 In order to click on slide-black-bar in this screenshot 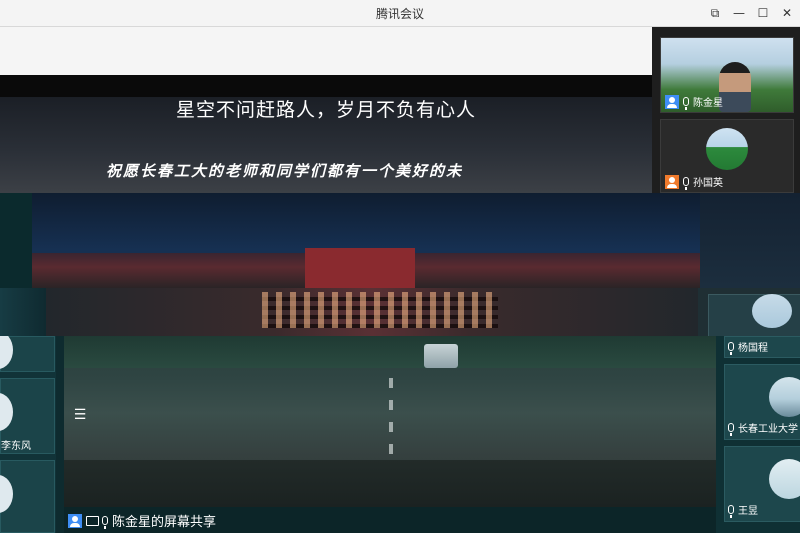, I will do `click(326, 86)`.